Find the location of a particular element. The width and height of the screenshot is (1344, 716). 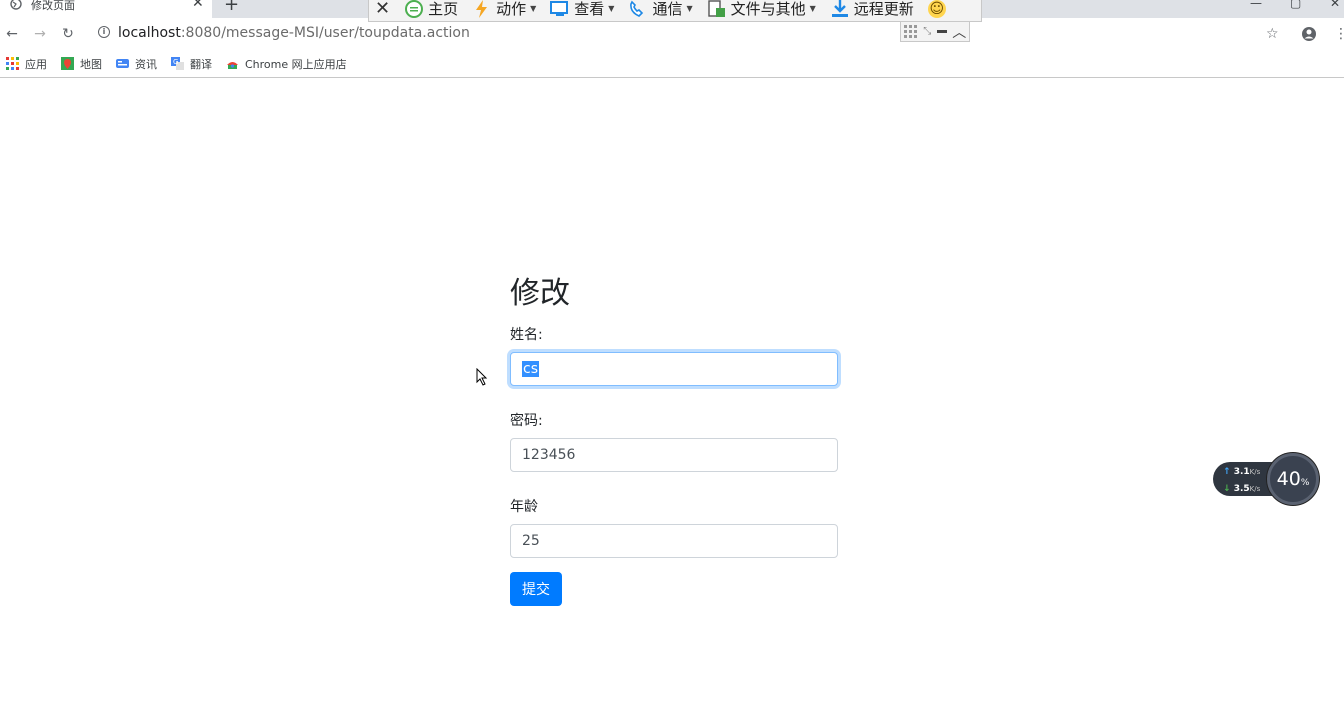

remote-update-label: 远程更新 is located at coordinates (883, 9).